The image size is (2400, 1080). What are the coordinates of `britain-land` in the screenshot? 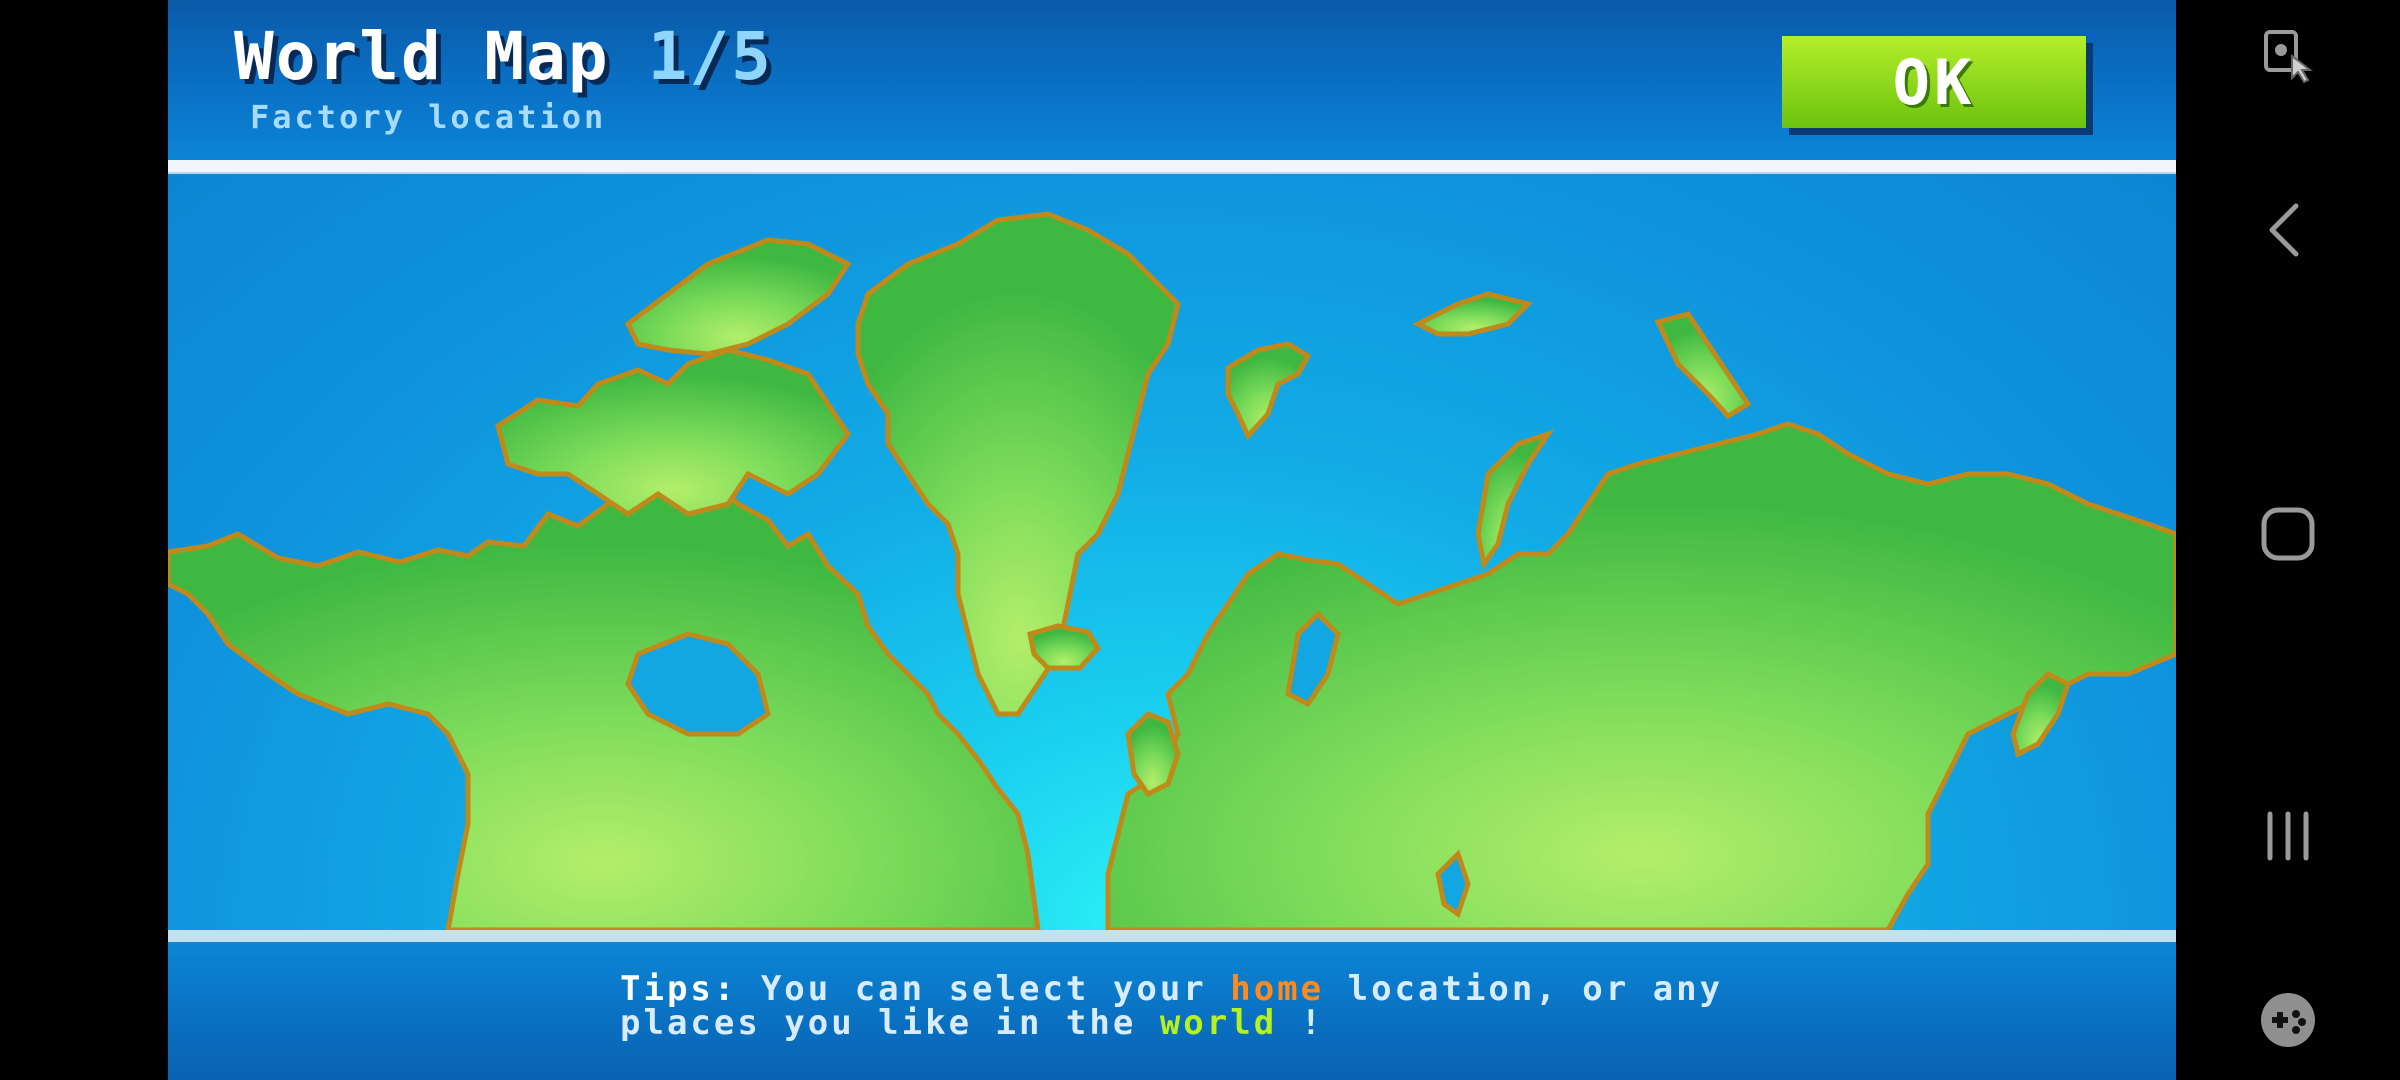 It's located at (1153, 754).